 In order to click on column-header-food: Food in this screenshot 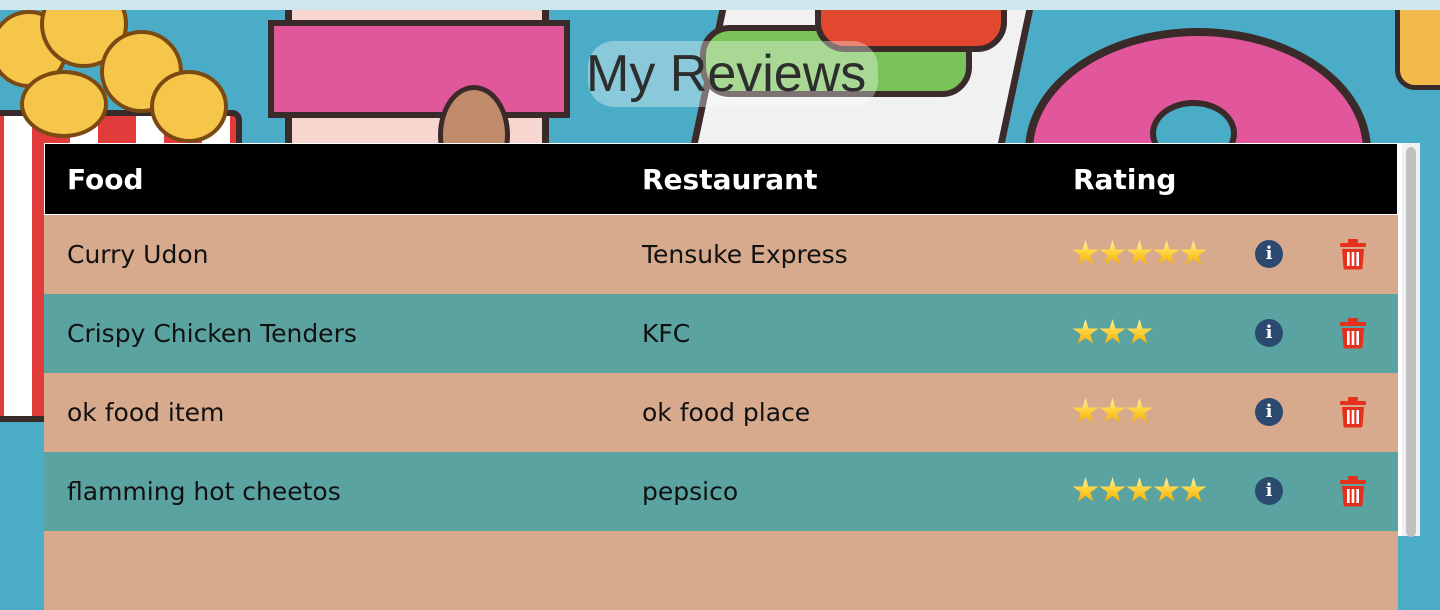, I will do `click(105, 179)`.